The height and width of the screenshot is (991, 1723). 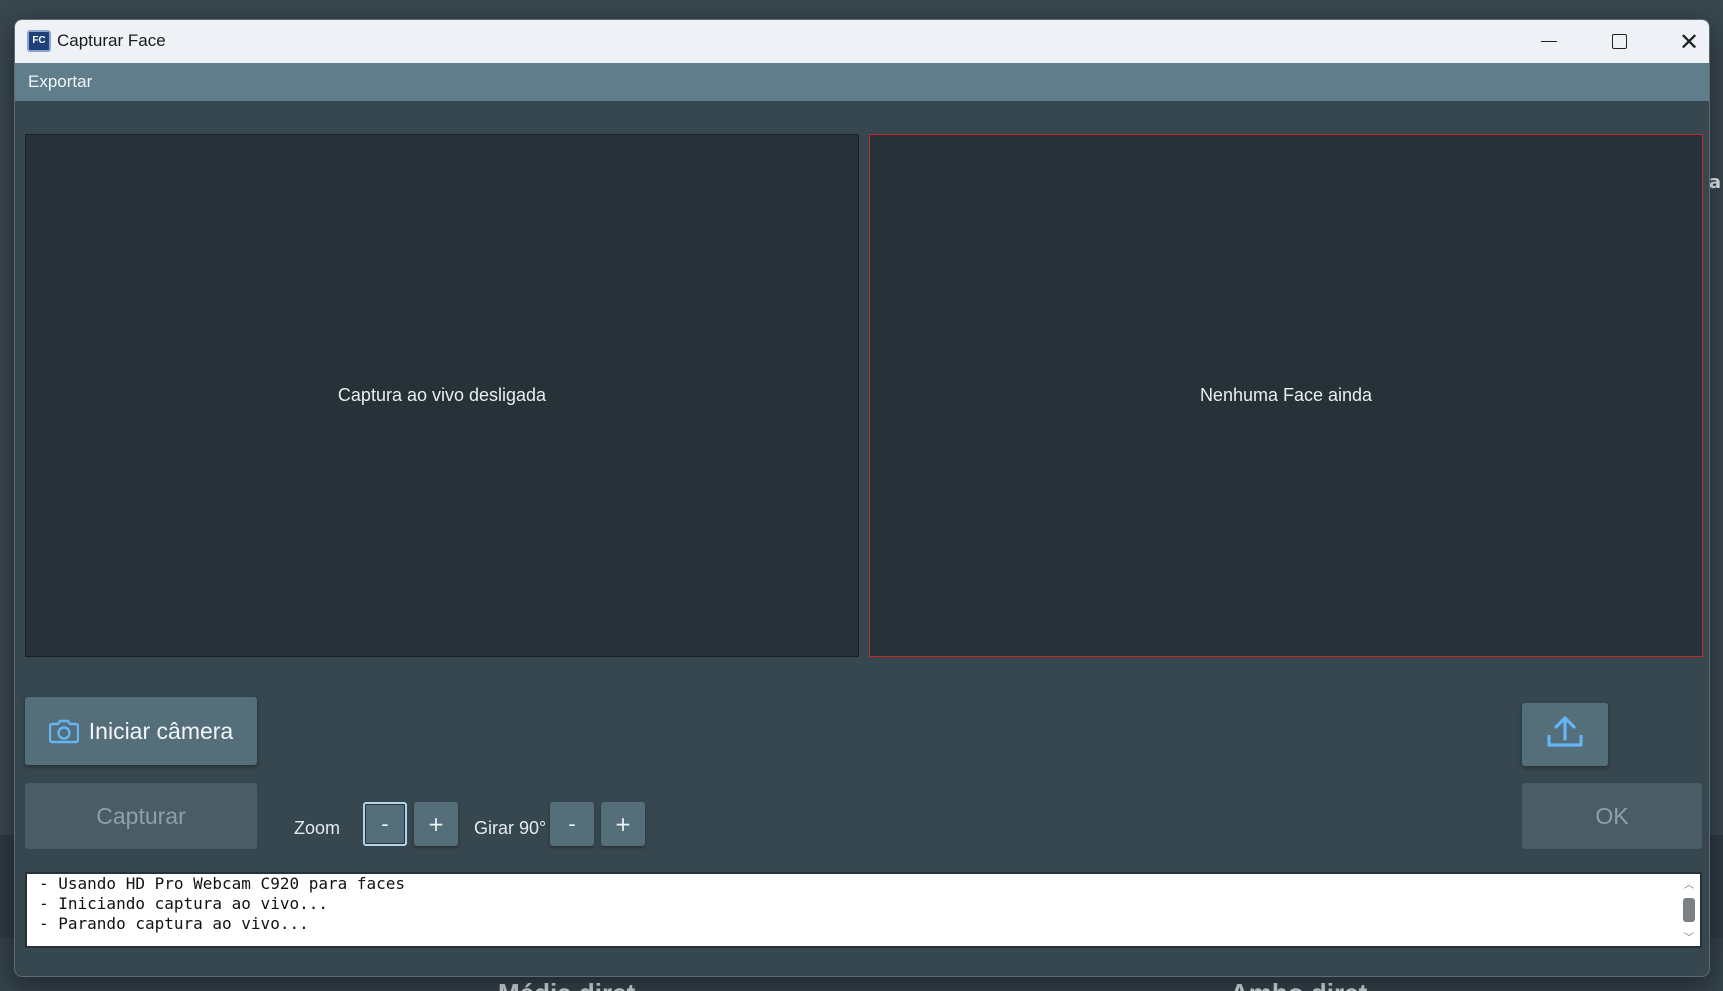 What do you see at coordinates (1689, 41) in the screenshot?
I see `close-icon: ✕` at bounding box center [1689, 41].